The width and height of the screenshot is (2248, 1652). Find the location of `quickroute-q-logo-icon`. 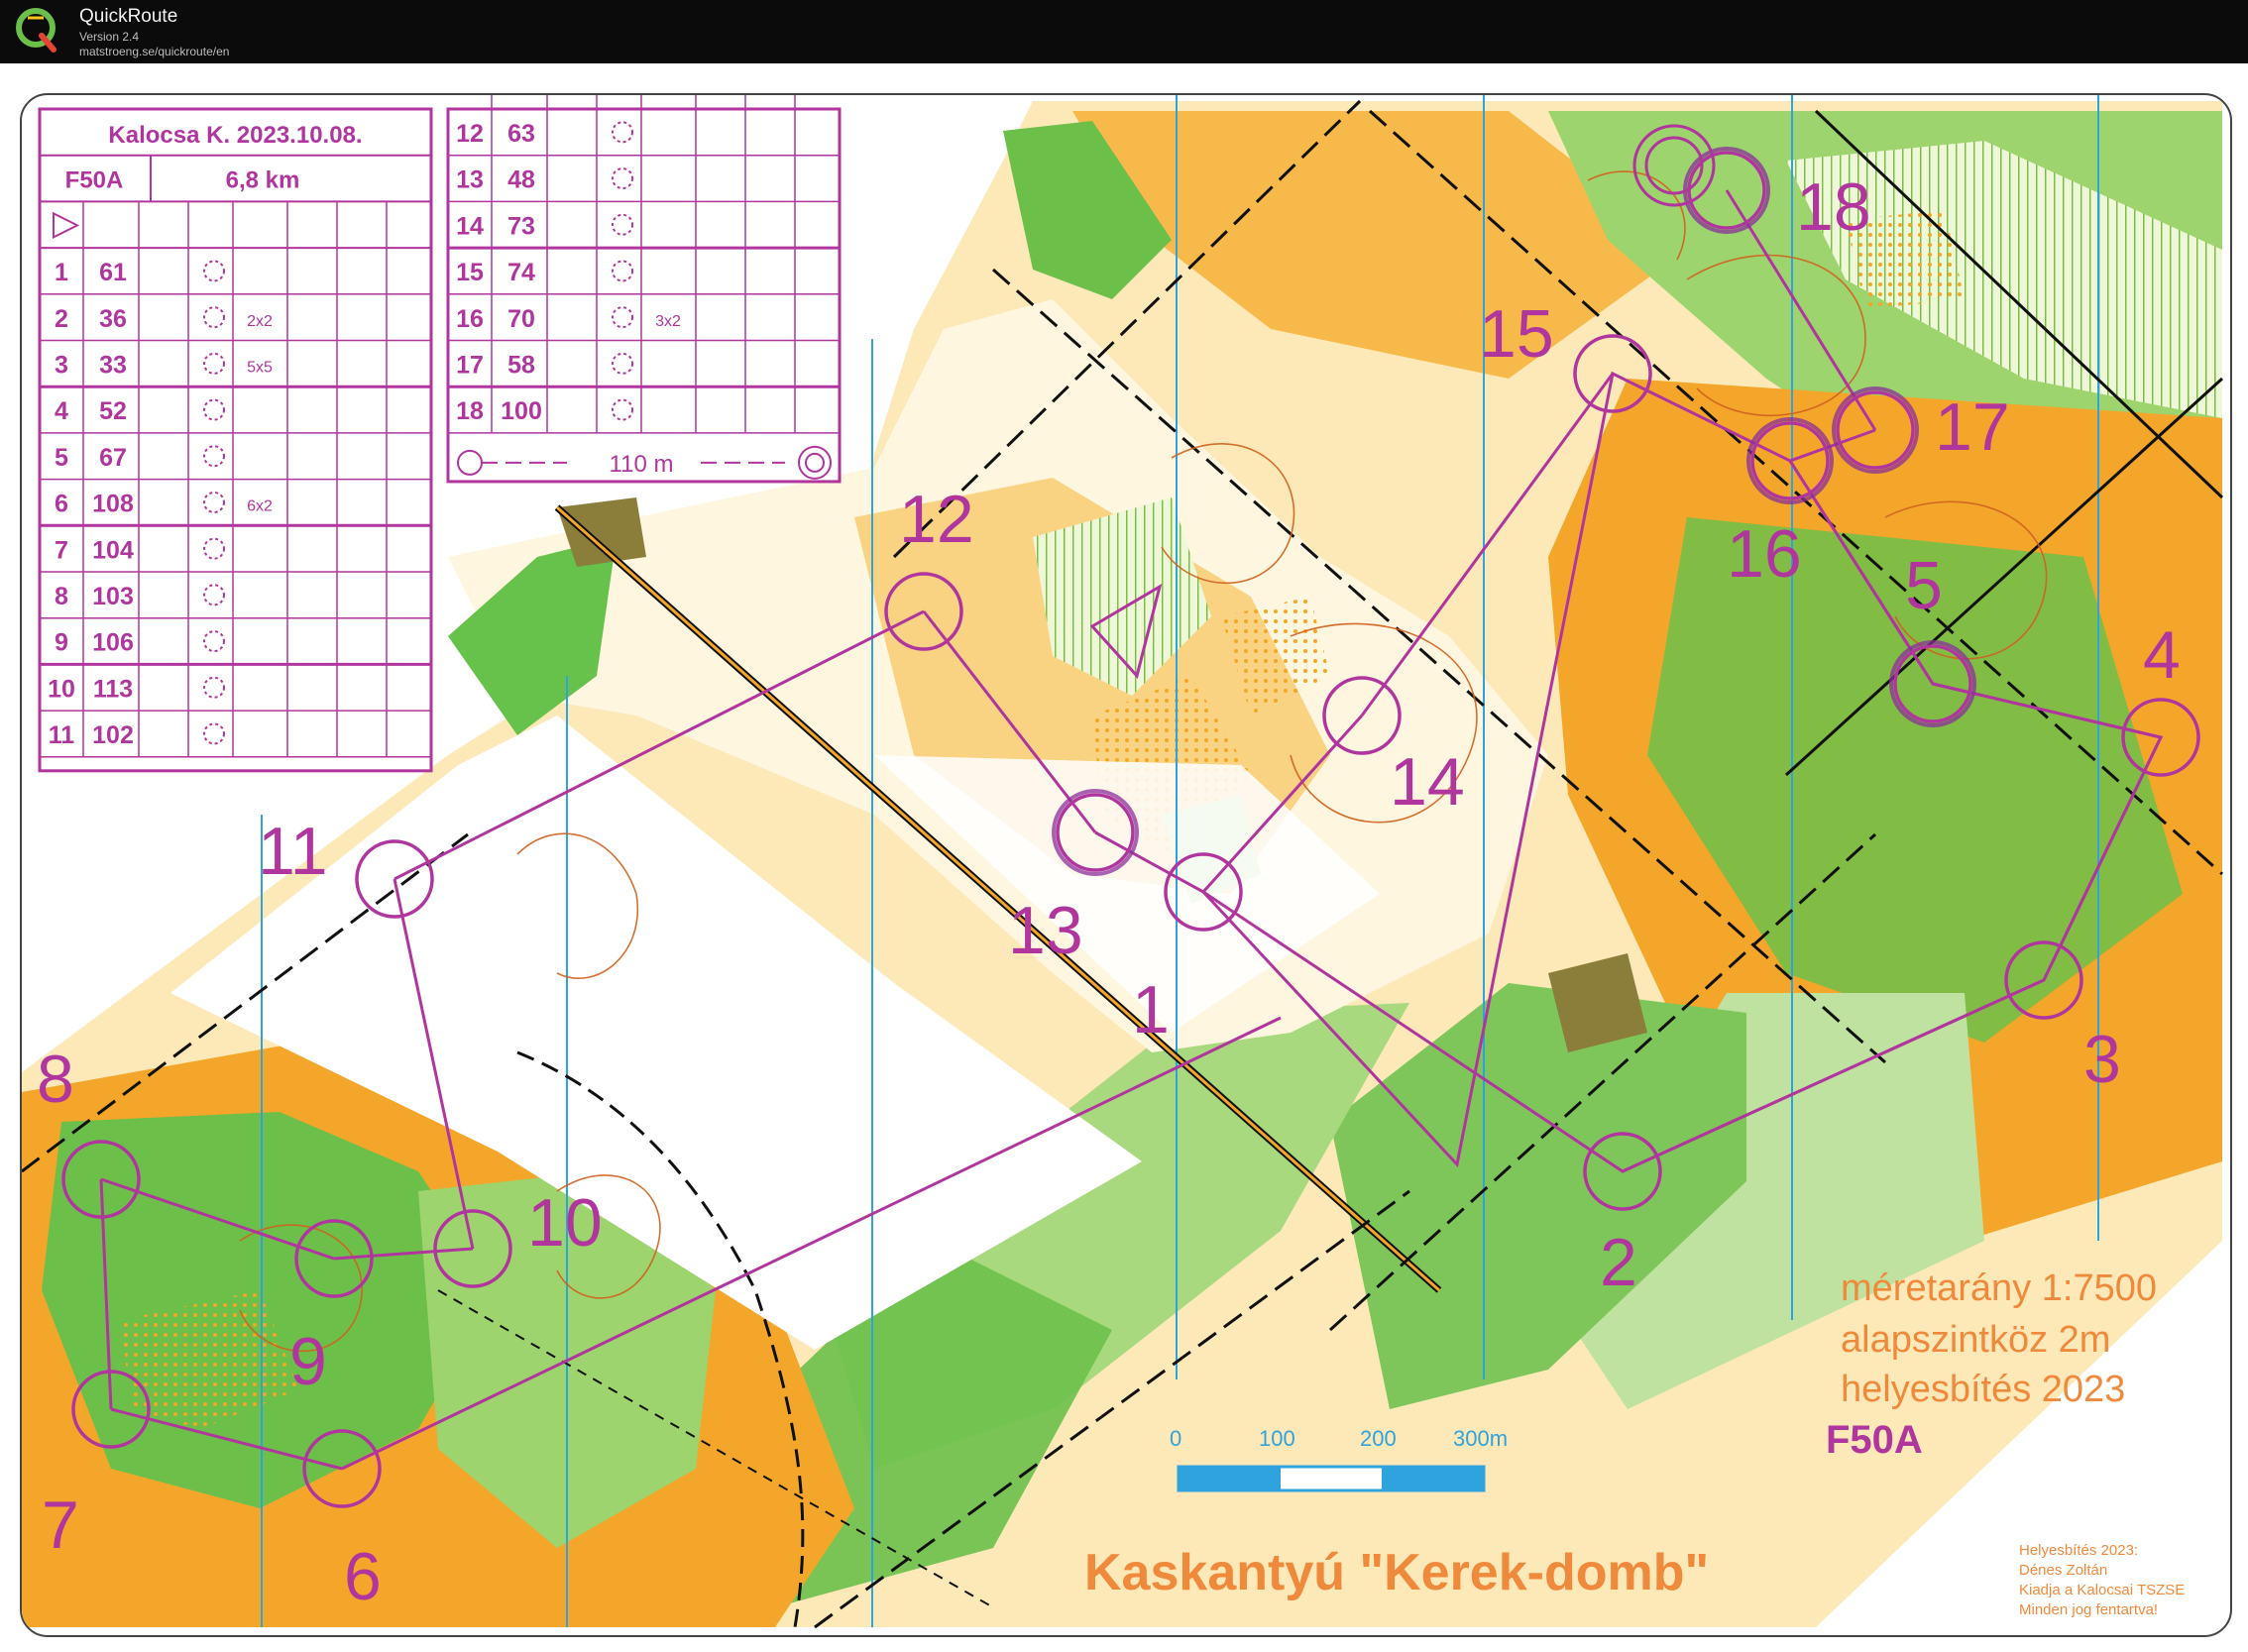

quickroute-q-logo-icon is located at coordinates (36, 30).